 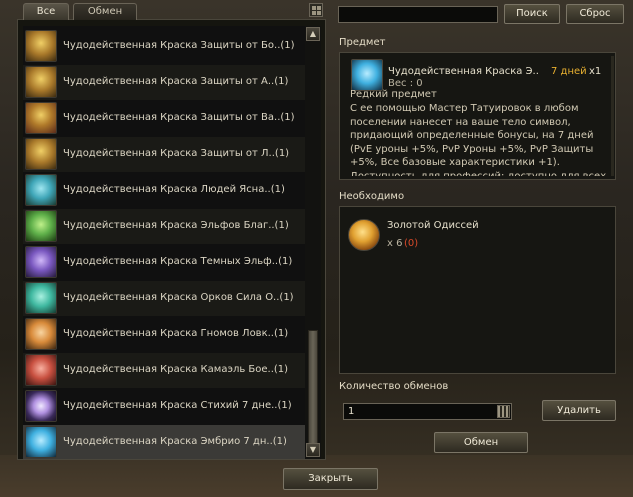 I want to click on required-section-title: Необходимо, so click(x=372, y=196).